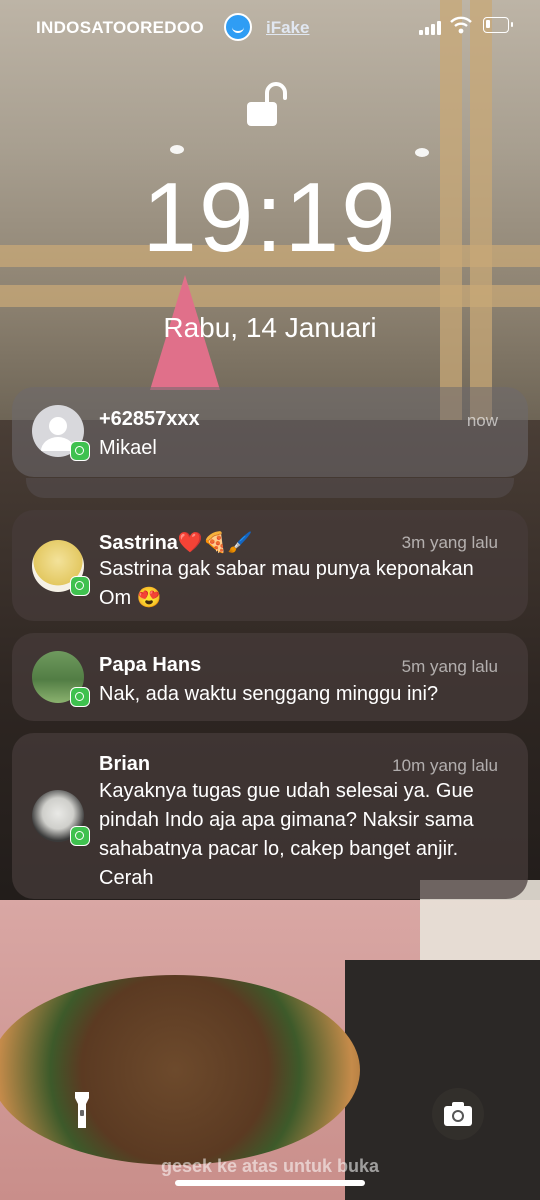 The image size is (540, 1200). I want to click on notification-time: 10m yang lalu, so click(445, 765).